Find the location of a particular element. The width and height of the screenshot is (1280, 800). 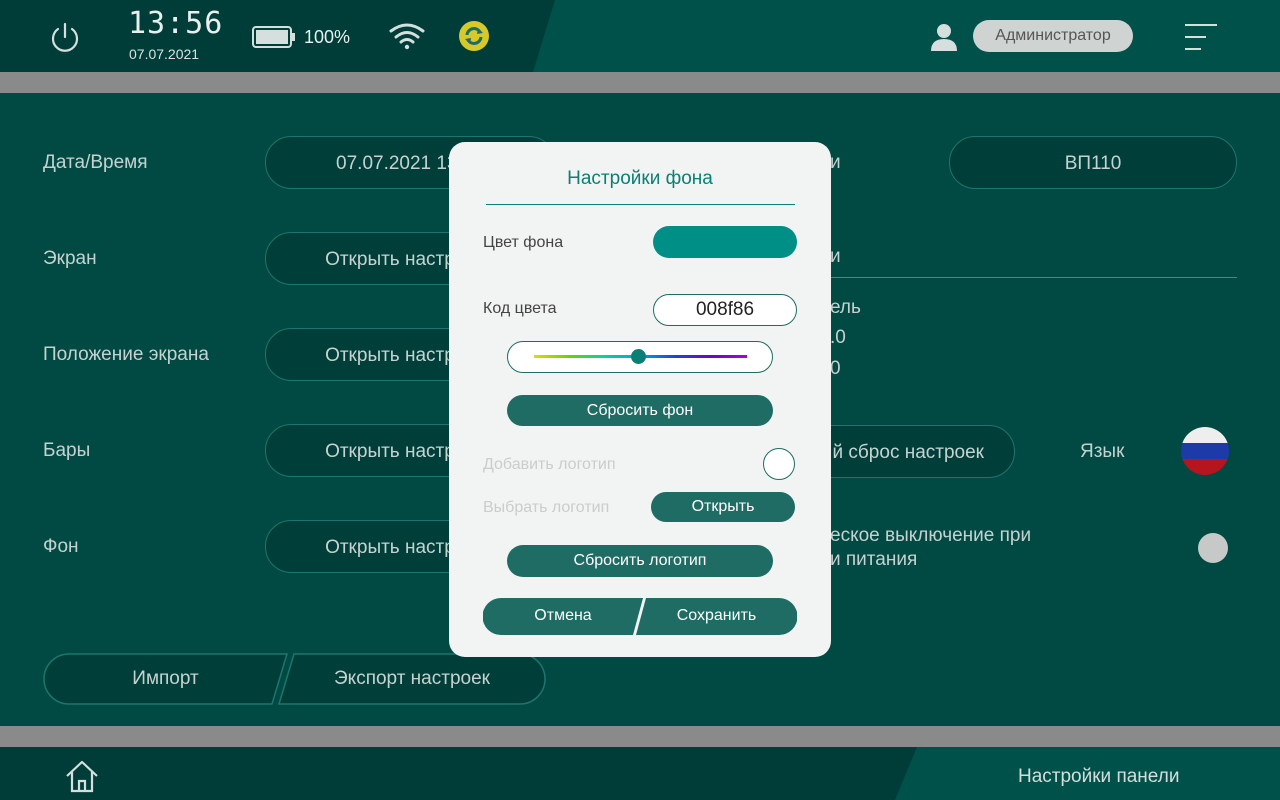

dialog-title-divider is located at coordinates (640, 204).